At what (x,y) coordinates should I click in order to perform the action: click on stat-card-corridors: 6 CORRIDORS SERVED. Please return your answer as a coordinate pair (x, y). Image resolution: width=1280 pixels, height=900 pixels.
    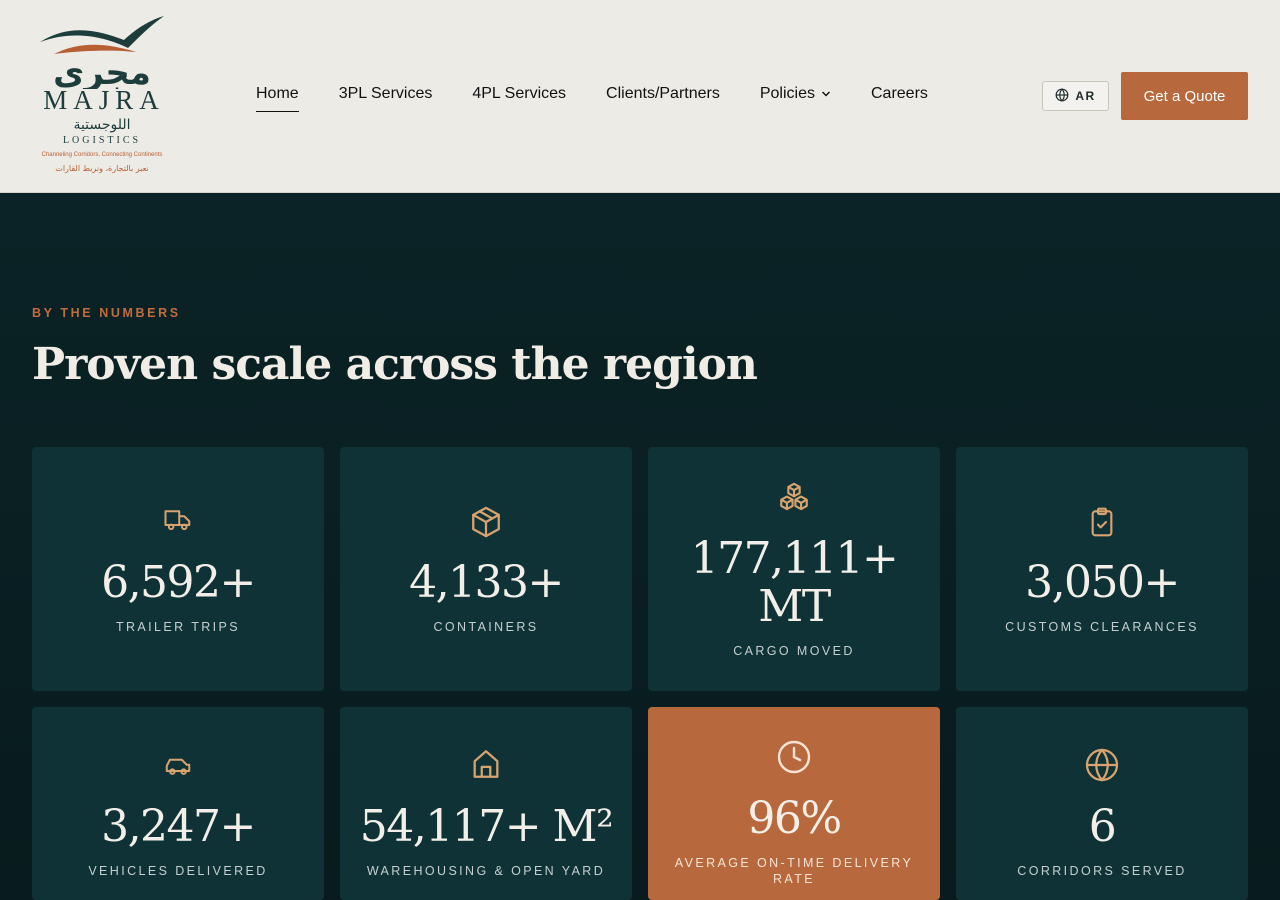
    Looking at the image, I should click on (1102, 803).